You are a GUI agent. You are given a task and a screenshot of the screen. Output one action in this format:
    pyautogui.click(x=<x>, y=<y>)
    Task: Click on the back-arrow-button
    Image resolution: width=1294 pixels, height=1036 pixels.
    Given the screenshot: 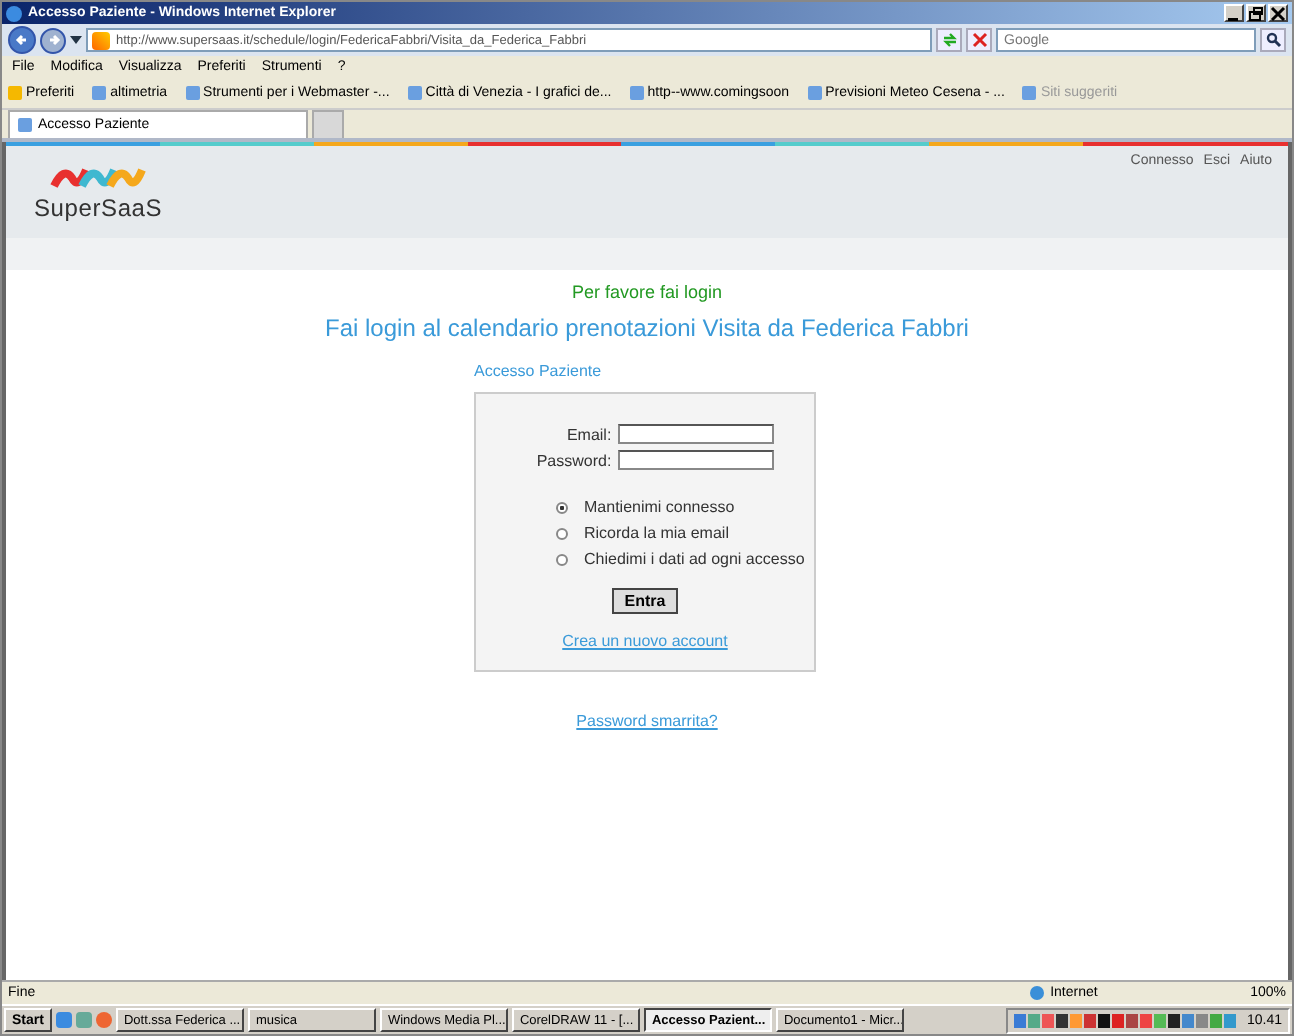 What is the action you would take?
    pyautogui.click(x=22, y=40)
    